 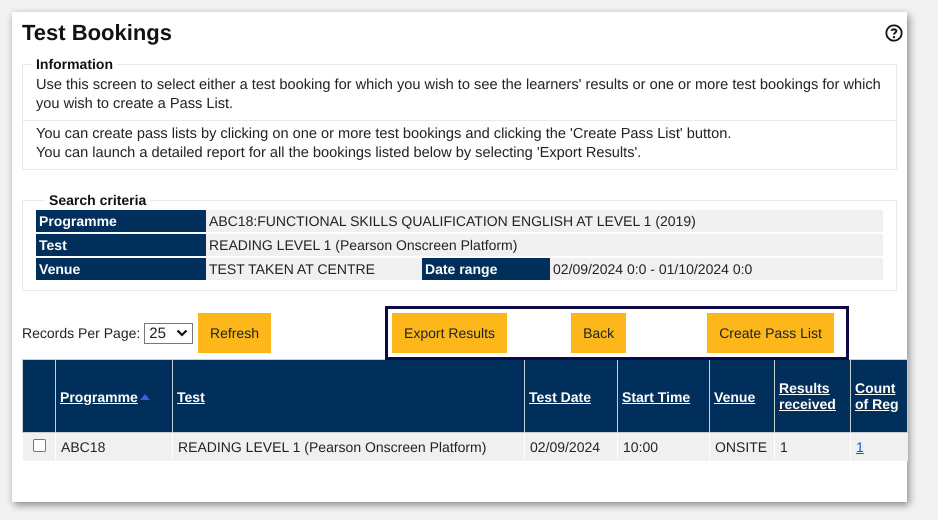 I want to click on criteria-value: READING LEVEL 1 (Pearson Onscreen Platform), so click(x=363, y=245).